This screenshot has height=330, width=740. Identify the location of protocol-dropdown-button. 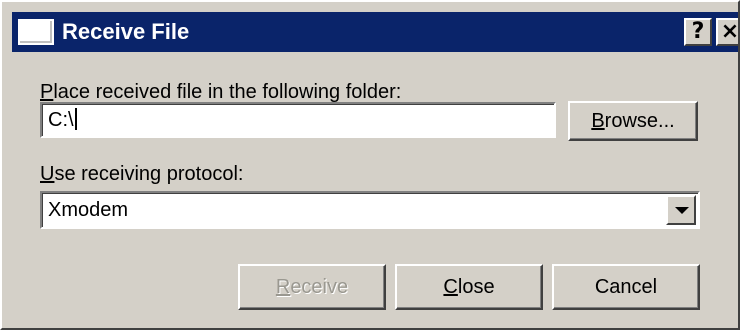
(681, 210).